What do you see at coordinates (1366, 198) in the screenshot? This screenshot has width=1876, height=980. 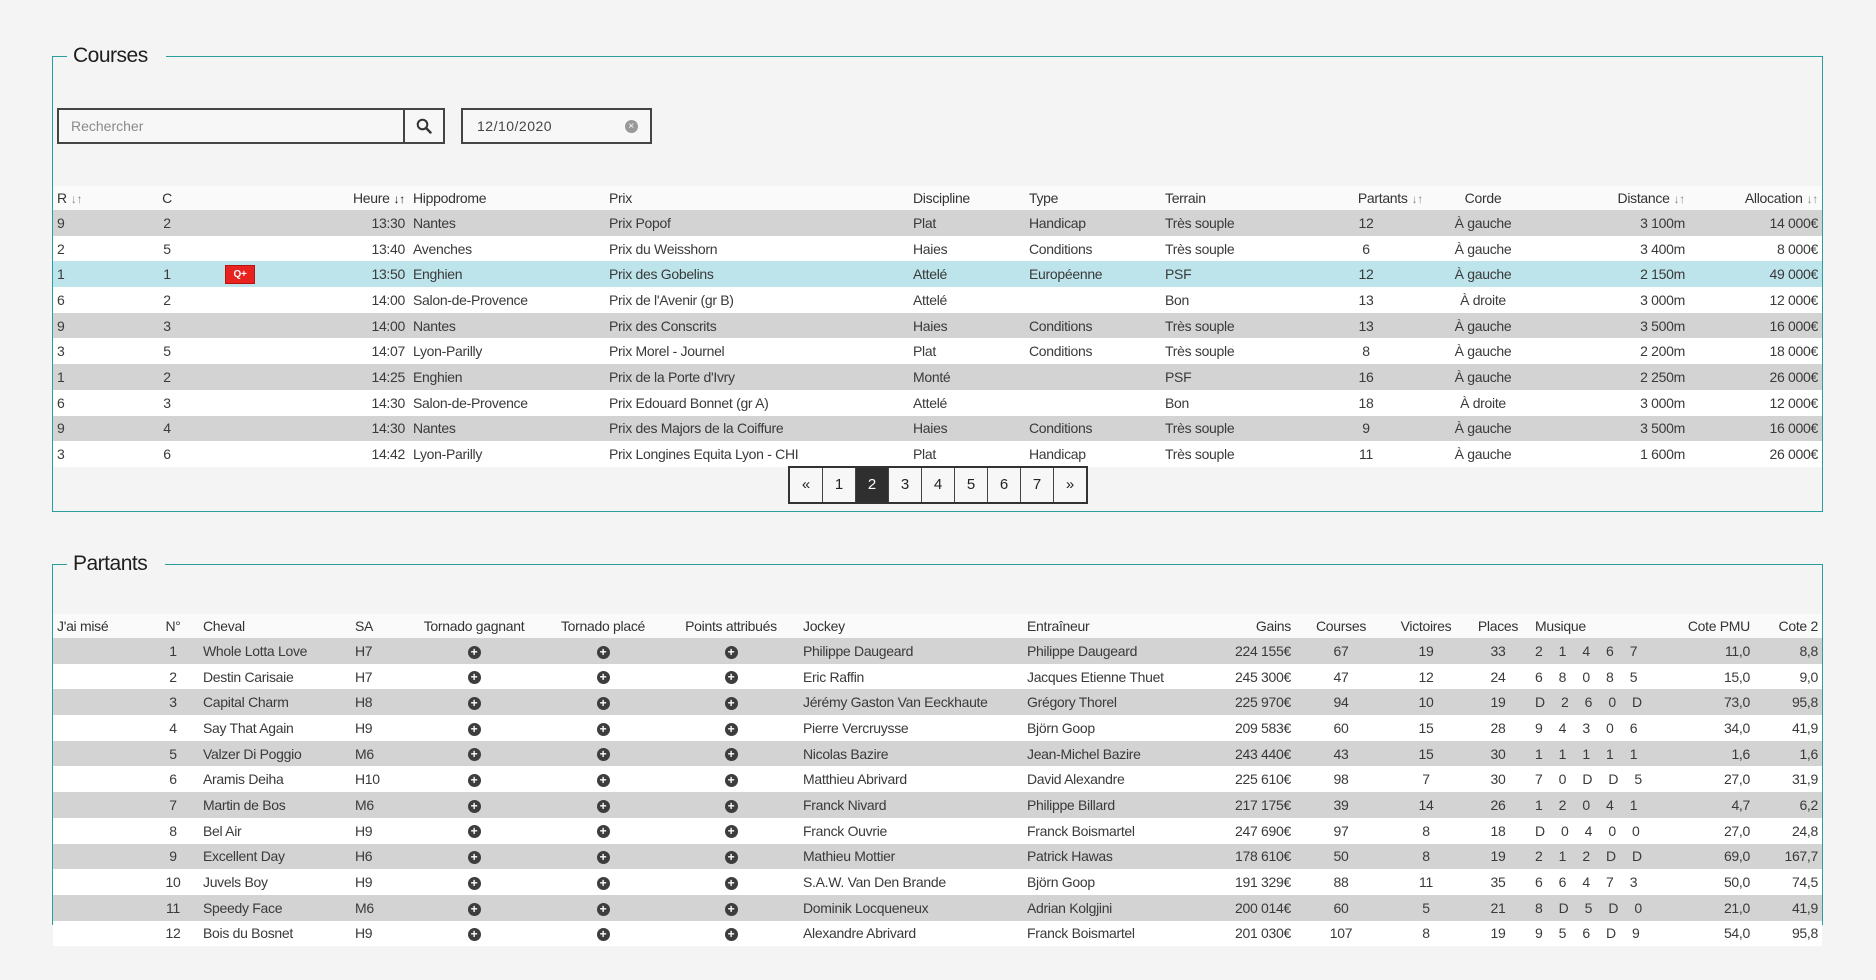 I see `col-header-partants: Partants ↓↑` at bounding box center [1366, 198].